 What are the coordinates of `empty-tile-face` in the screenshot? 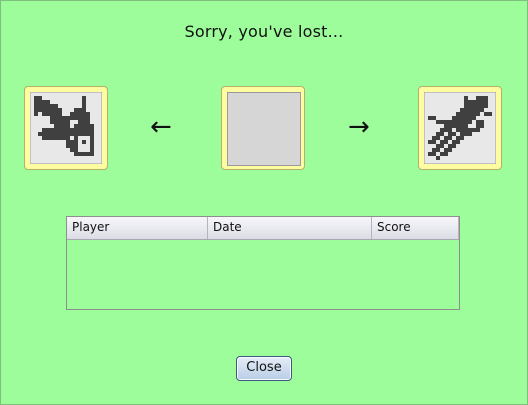 It's located at (264, 129).